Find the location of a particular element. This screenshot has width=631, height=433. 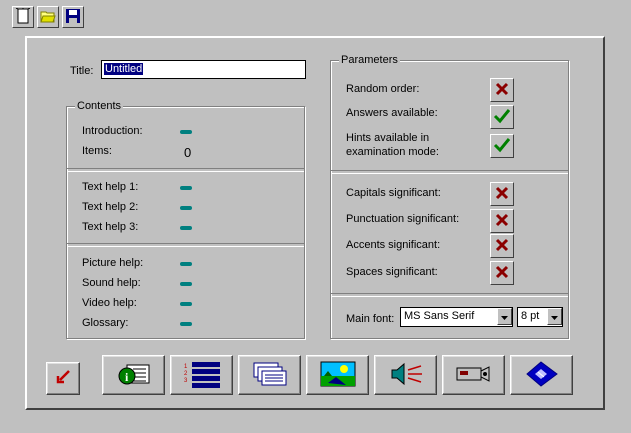

text-help-3-indicator is located at coordinates (186, 228).